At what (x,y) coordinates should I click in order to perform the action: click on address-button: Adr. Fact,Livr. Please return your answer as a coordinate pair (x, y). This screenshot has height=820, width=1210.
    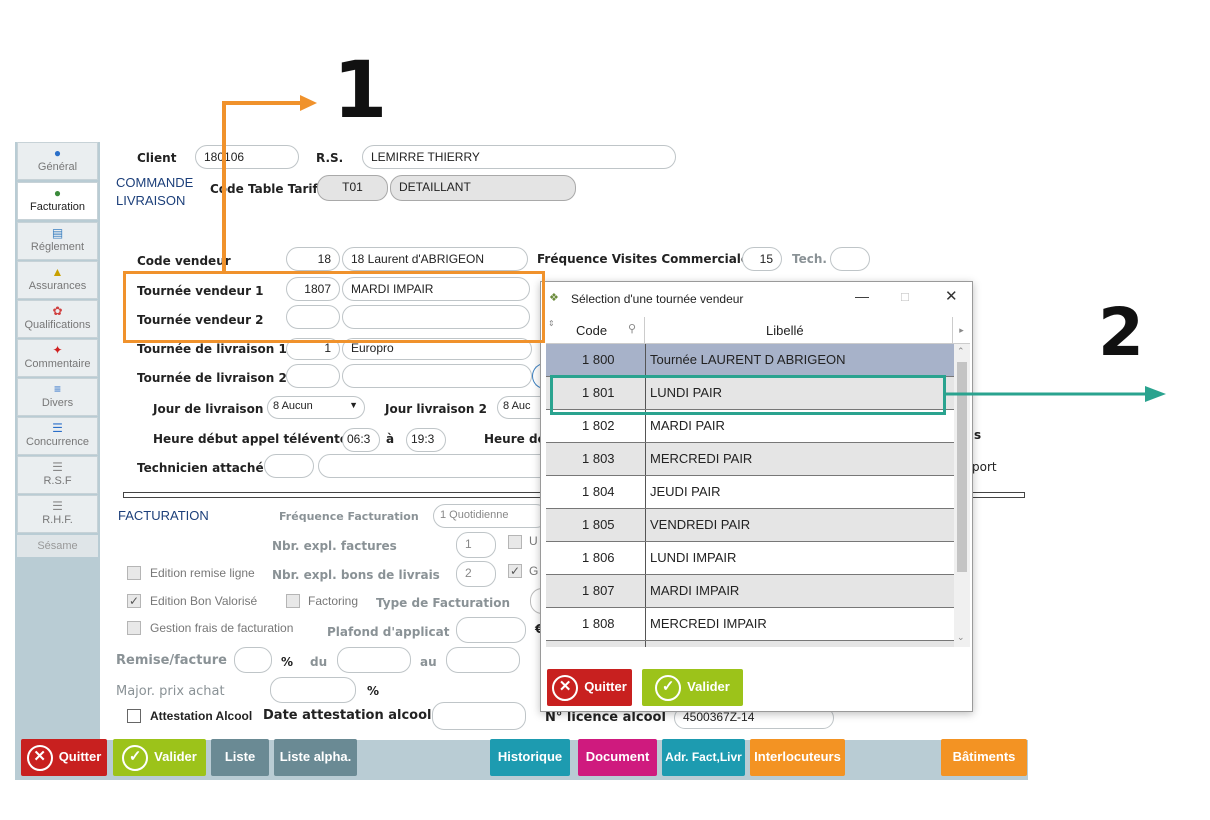
    Looking at the image, I should click on (703, 757).